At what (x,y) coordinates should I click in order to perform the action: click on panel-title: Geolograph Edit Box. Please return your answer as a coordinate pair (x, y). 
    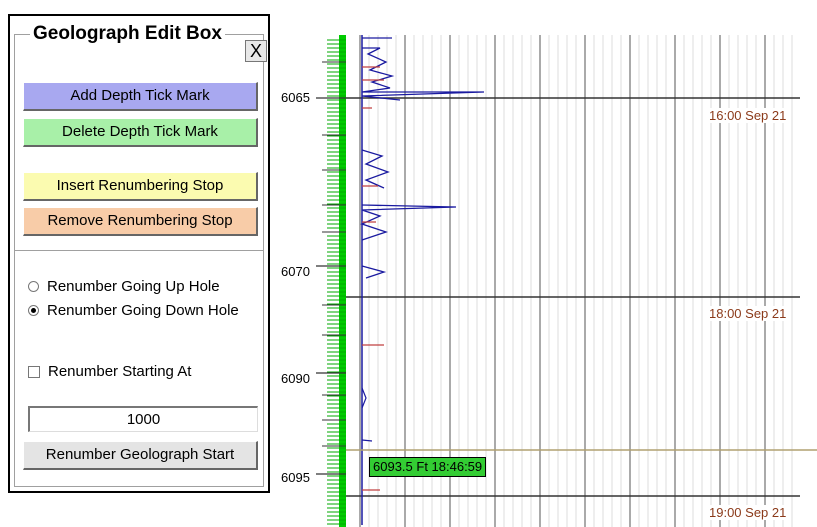
    Looking at the image, I should click on (127, 34).